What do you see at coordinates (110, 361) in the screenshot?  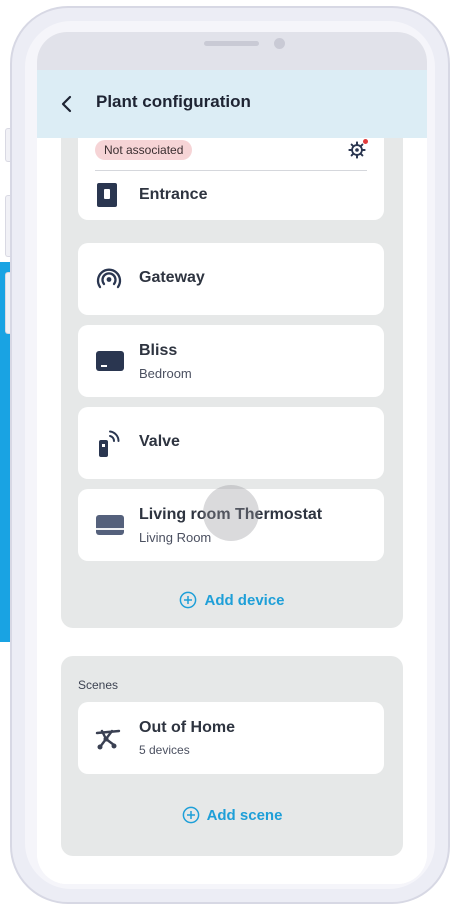 I see `display-device-icon` at bounding box center [110, 361].